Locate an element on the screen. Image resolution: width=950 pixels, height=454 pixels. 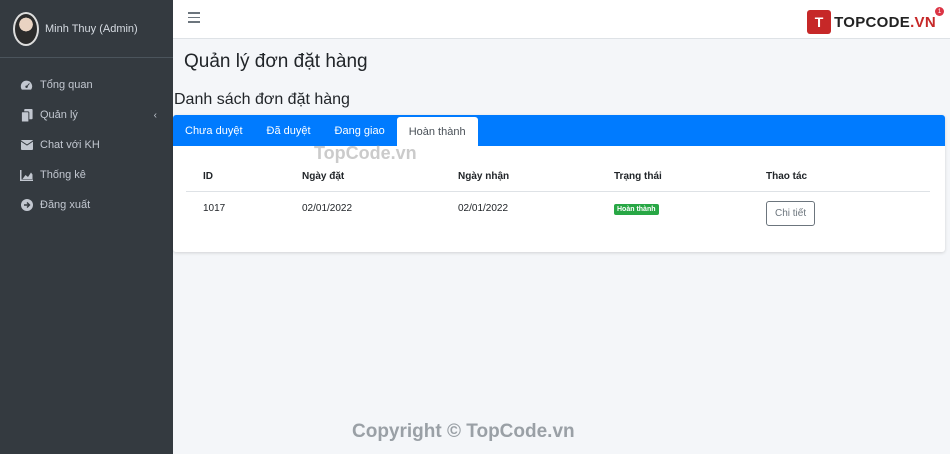
sidebar-nav: Tổng quan Quản lý ‹ Chat với KH Thống kê is located at coordinates (86, 139).